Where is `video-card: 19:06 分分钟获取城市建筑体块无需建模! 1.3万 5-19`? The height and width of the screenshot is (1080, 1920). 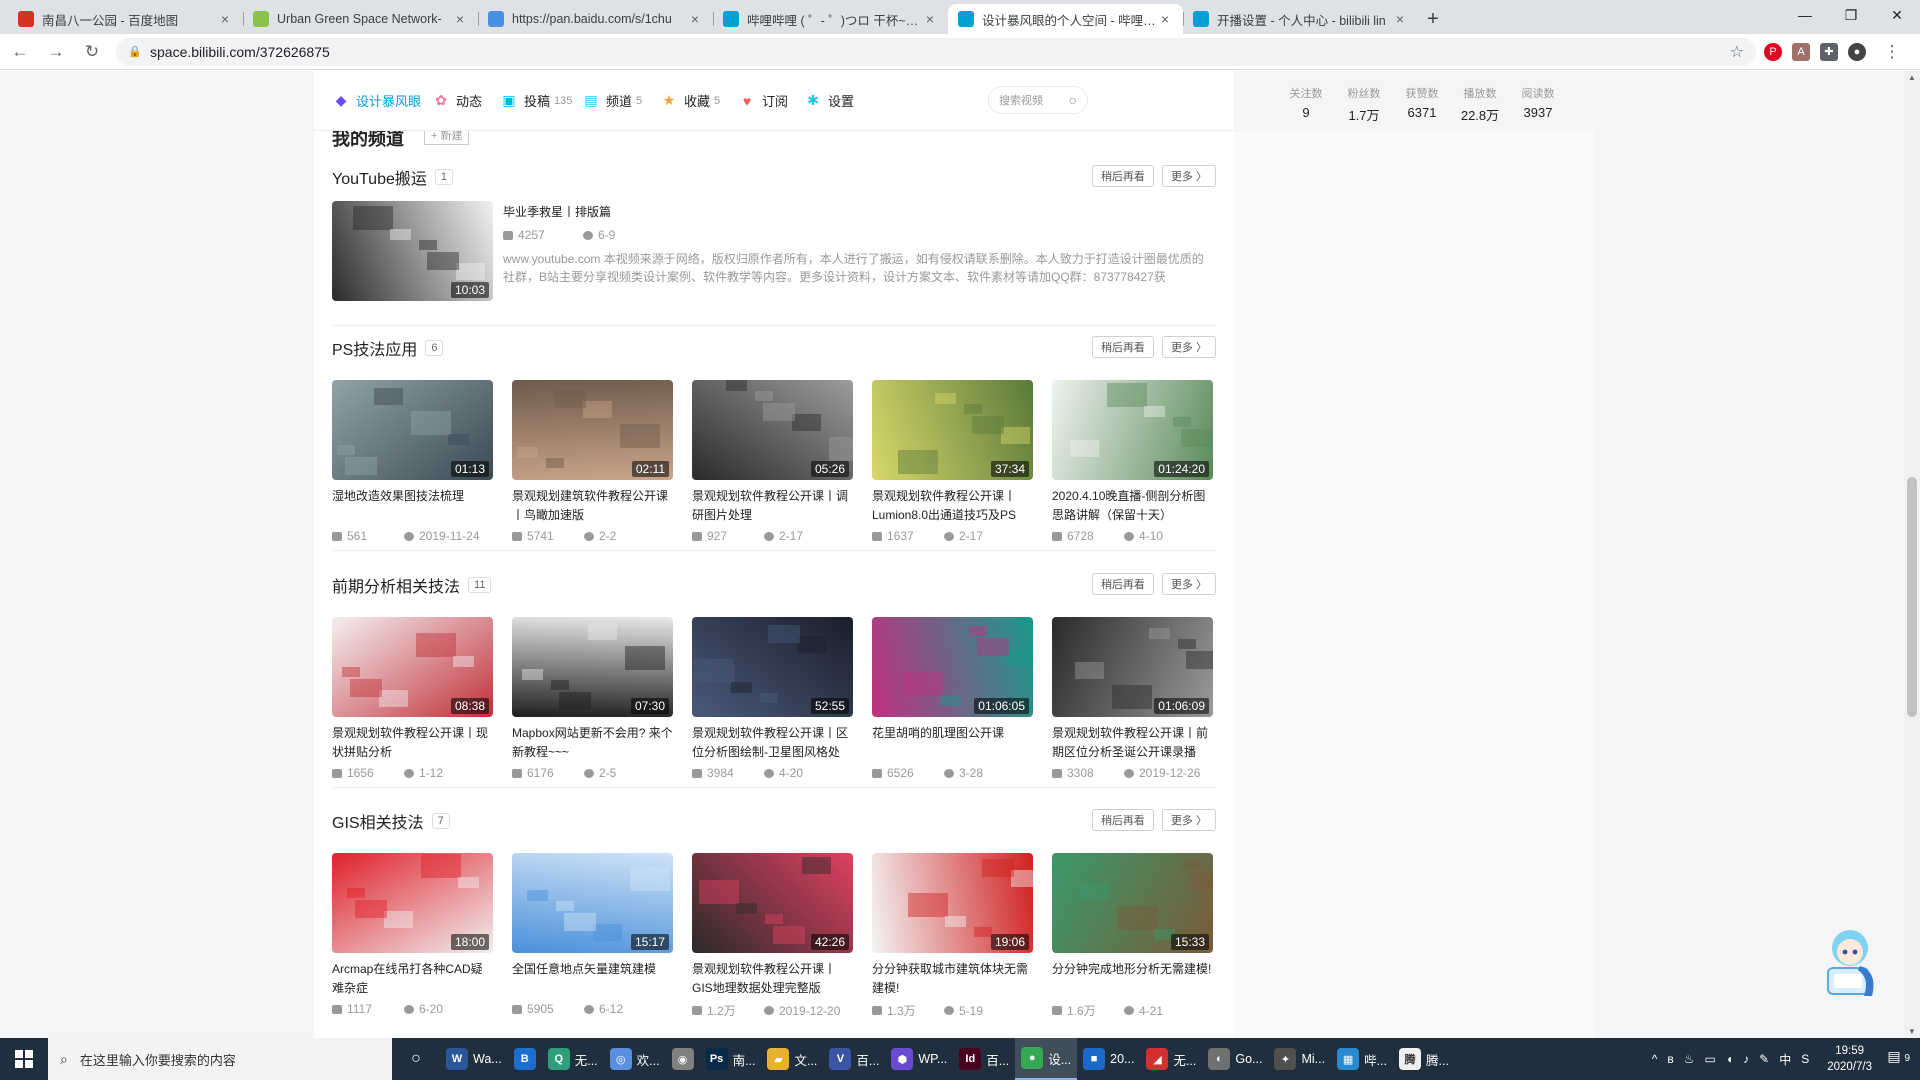
video-card: 19:06 分分钟获取城市建筑体块无需建模! 1.3万 5-19 is located at coordinates (952, 936).